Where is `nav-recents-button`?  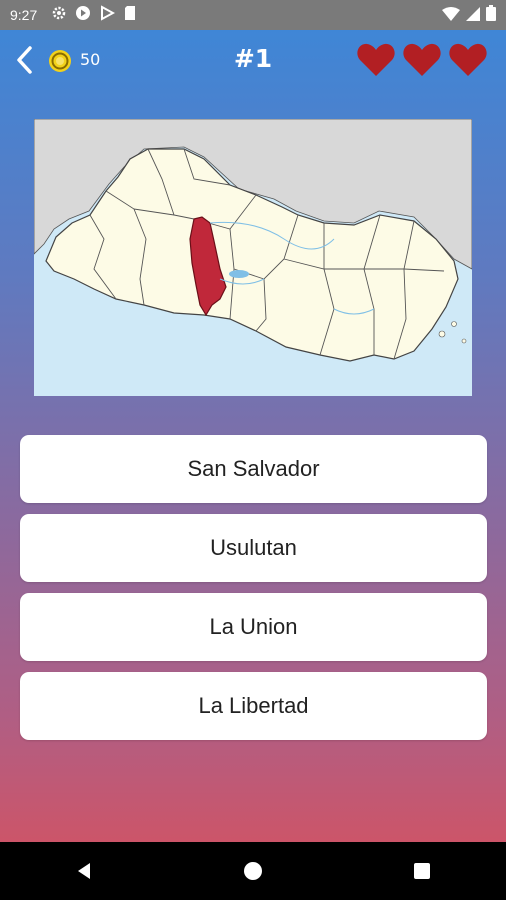
nav-recents-button is located at coordinates (422, 871).